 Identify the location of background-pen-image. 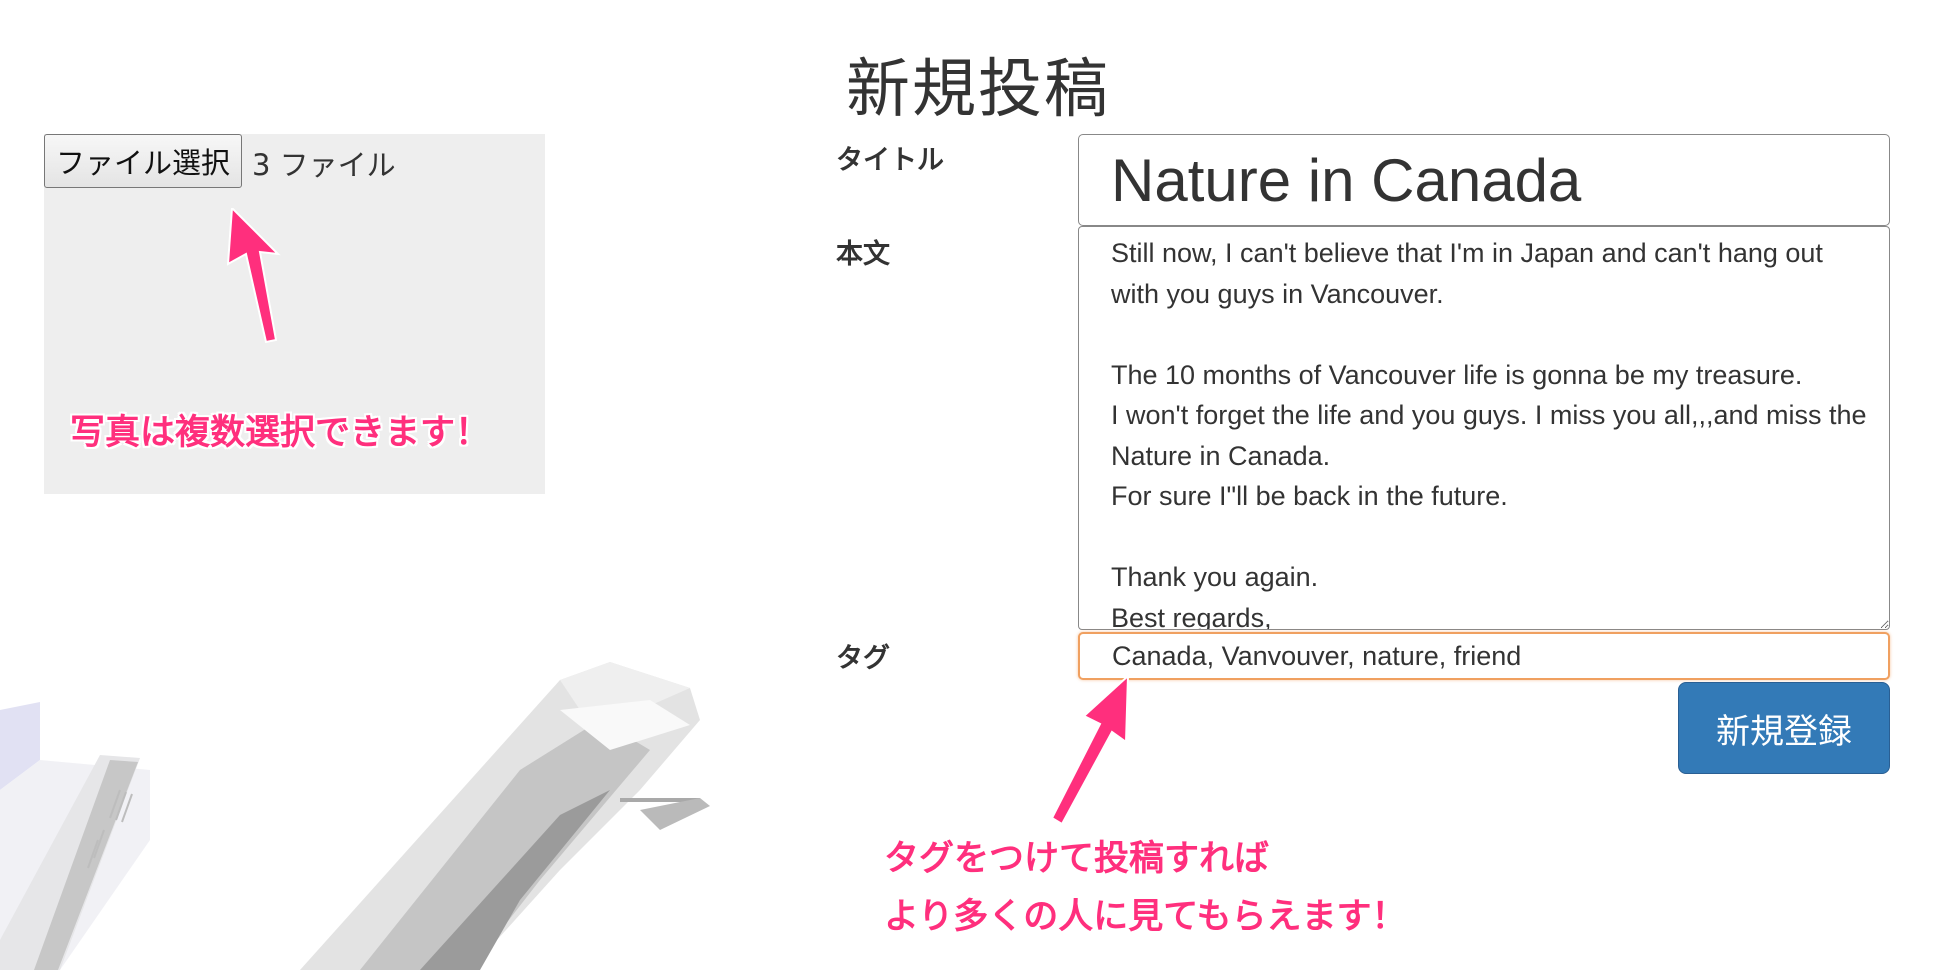
(355, 816).